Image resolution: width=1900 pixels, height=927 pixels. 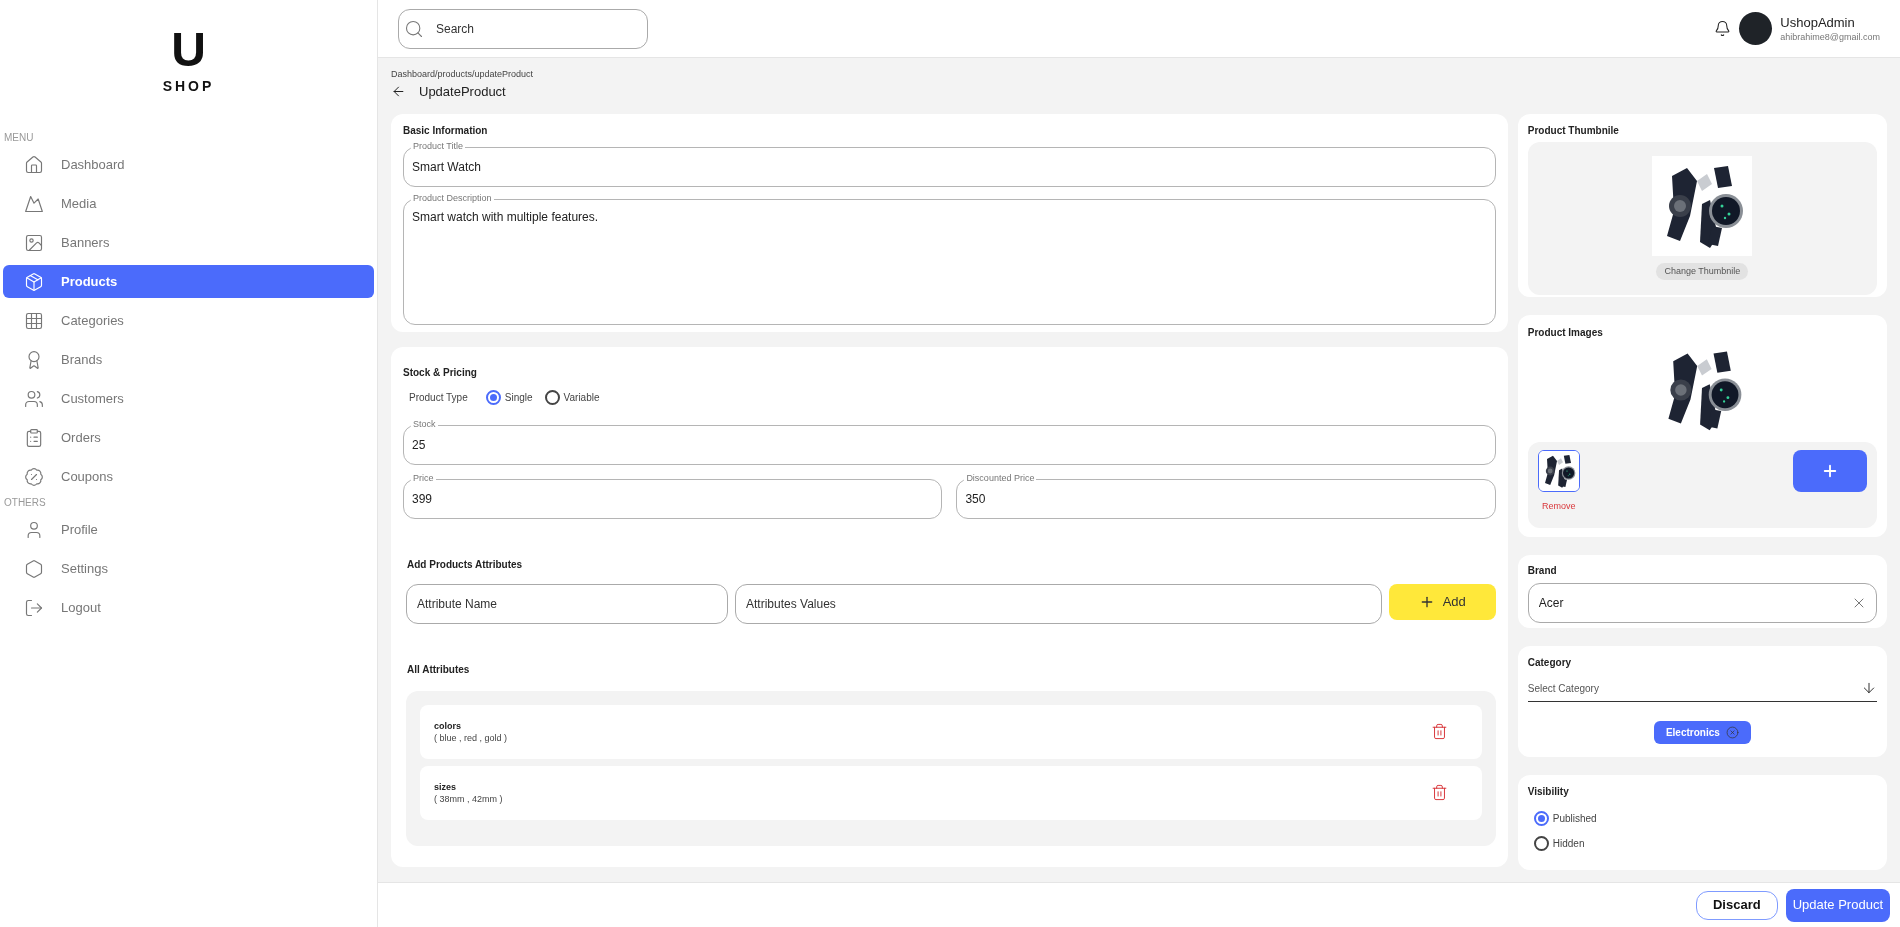 I want to click on attribute-values-field: Attributes Values, so click(x=1058, y=603).